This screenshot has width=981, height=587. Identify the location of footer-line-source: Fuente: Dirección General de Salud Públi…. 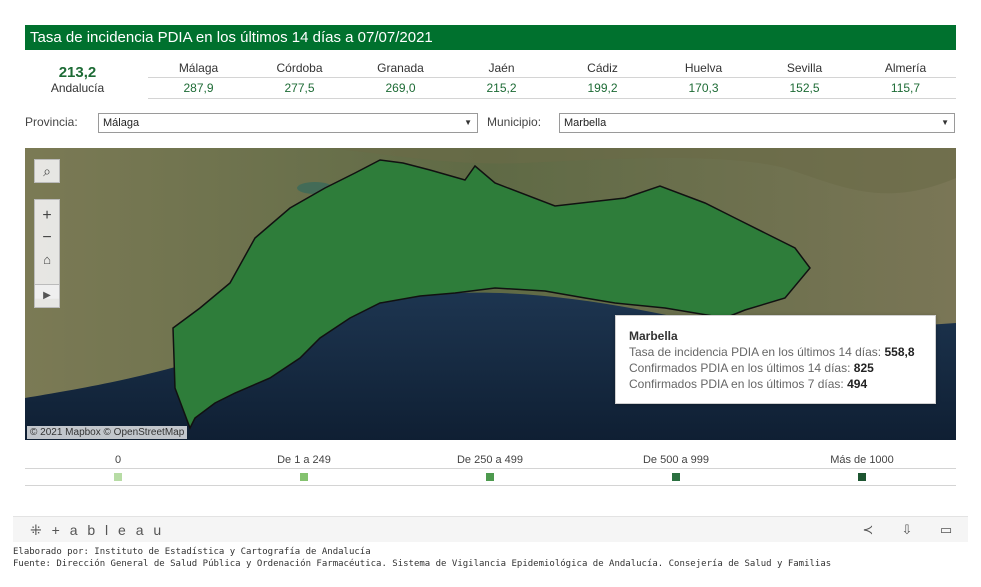
(422, 564).